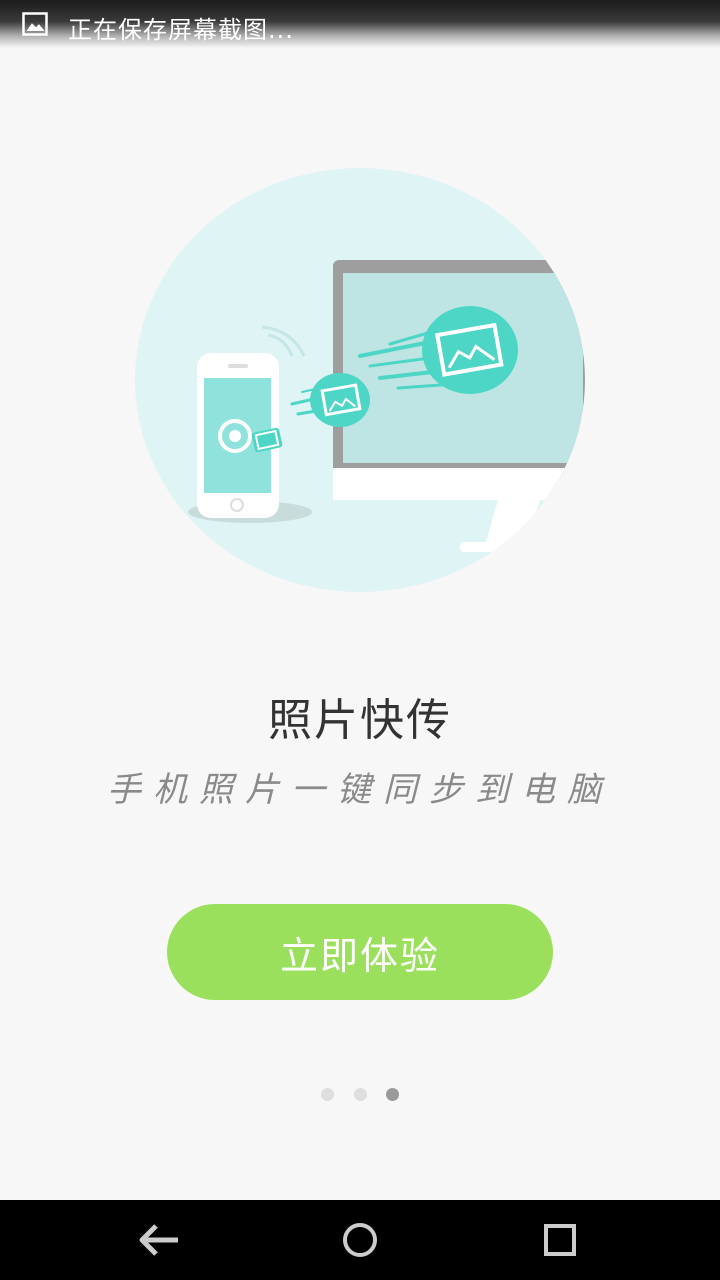 The height and width of the screenshot is (1280, 720). What do you see at coordinates (360, 790) in the screenshot?
I see `page-subtitle: 手机照片一键同步到电脑` at bounding box center [360, 790].